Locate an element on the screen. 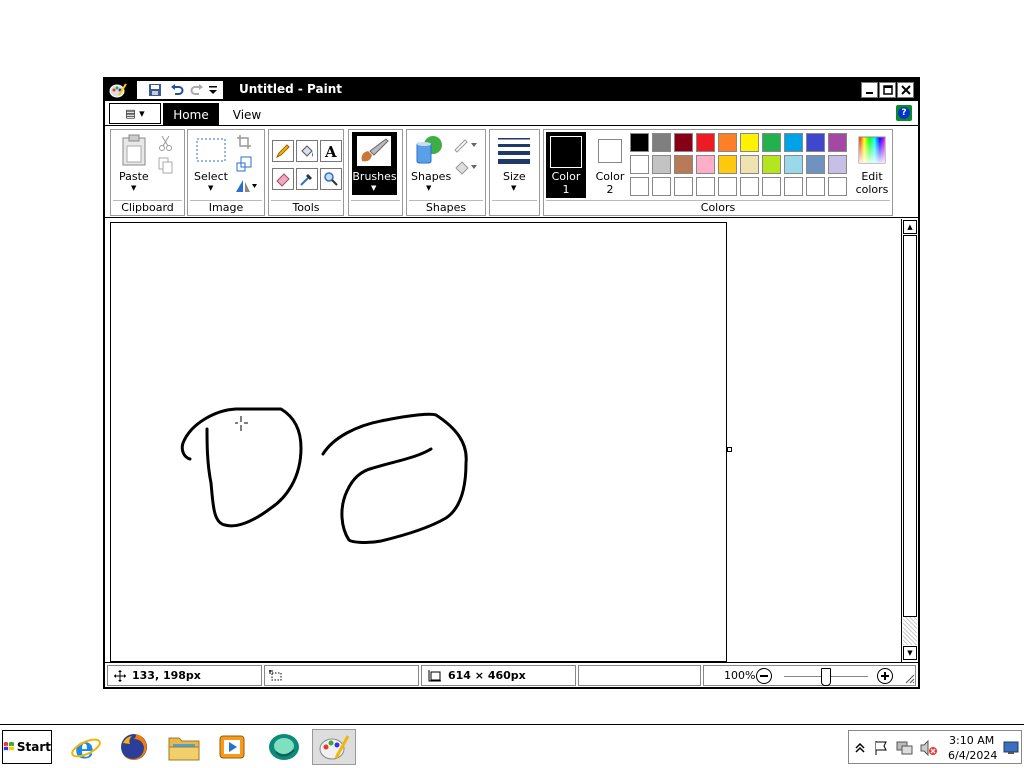 The image size is (1024, 768). paste-button: Paste ▼ is located at coordinates (133, 163).